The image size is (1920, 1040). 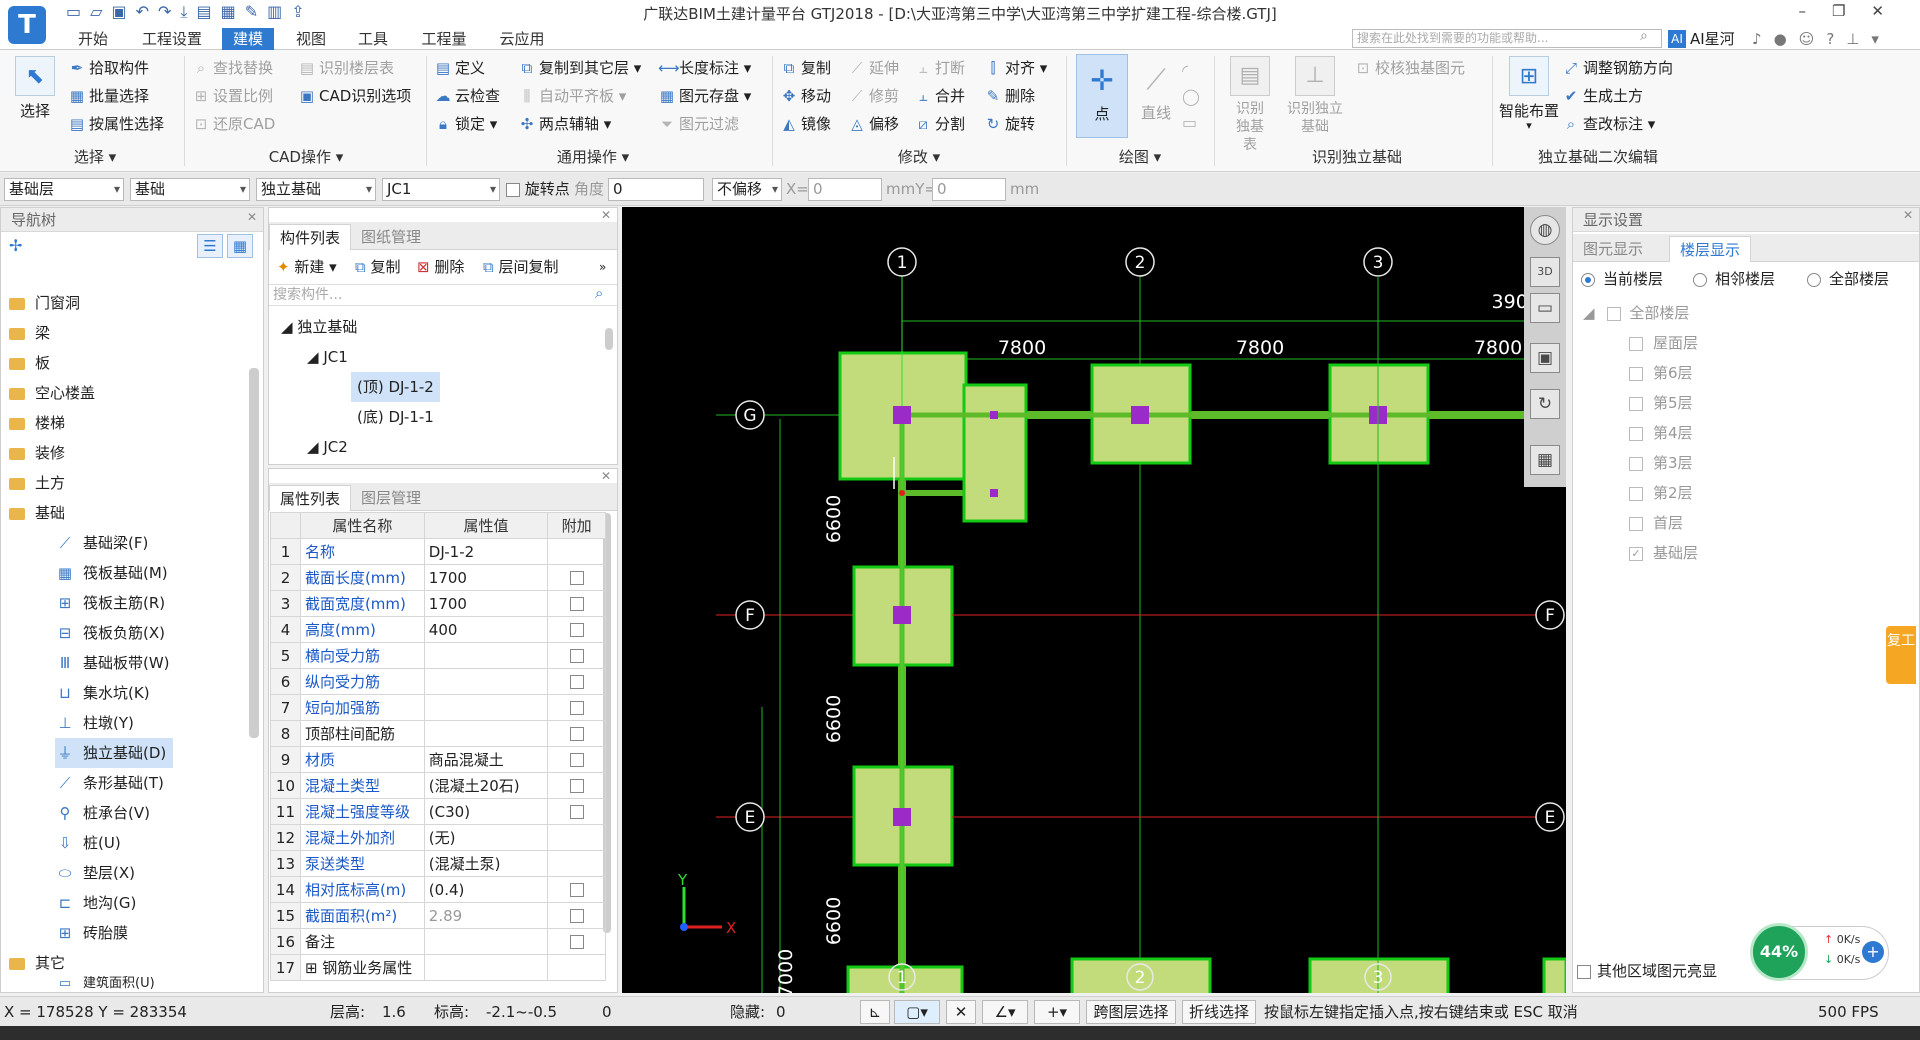 I want to click on resume-work-badge: 复工, so click(x=1901, y=655).